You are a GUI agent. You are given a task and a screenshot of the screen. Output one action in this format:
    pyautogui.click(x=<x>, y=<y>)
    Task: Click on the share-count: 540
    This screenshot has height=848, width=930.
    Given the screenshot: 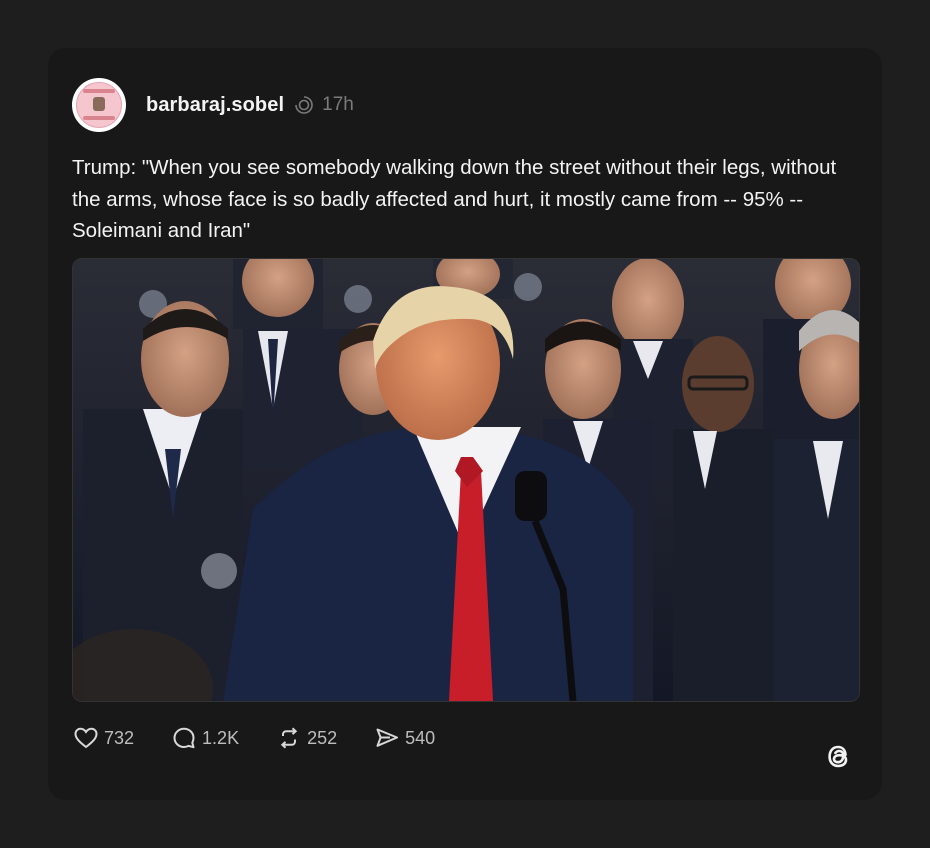 What is the action you would take?
    pyautogui.click(x=420, y=737)
    